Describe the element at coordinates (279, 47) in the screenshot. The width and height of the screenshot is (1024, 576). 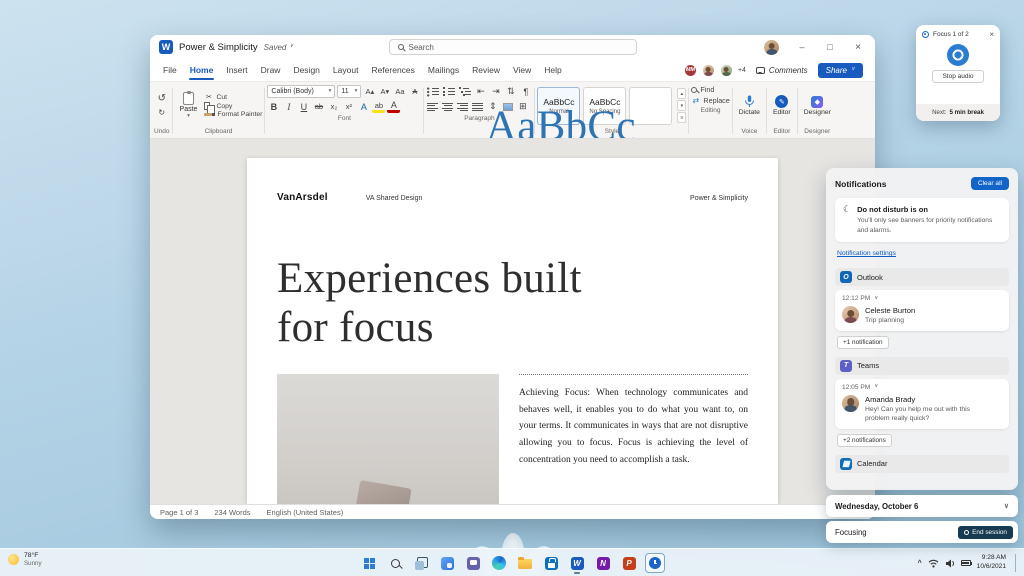
I see `save-status-dropdown: Saved ∨` at that location.